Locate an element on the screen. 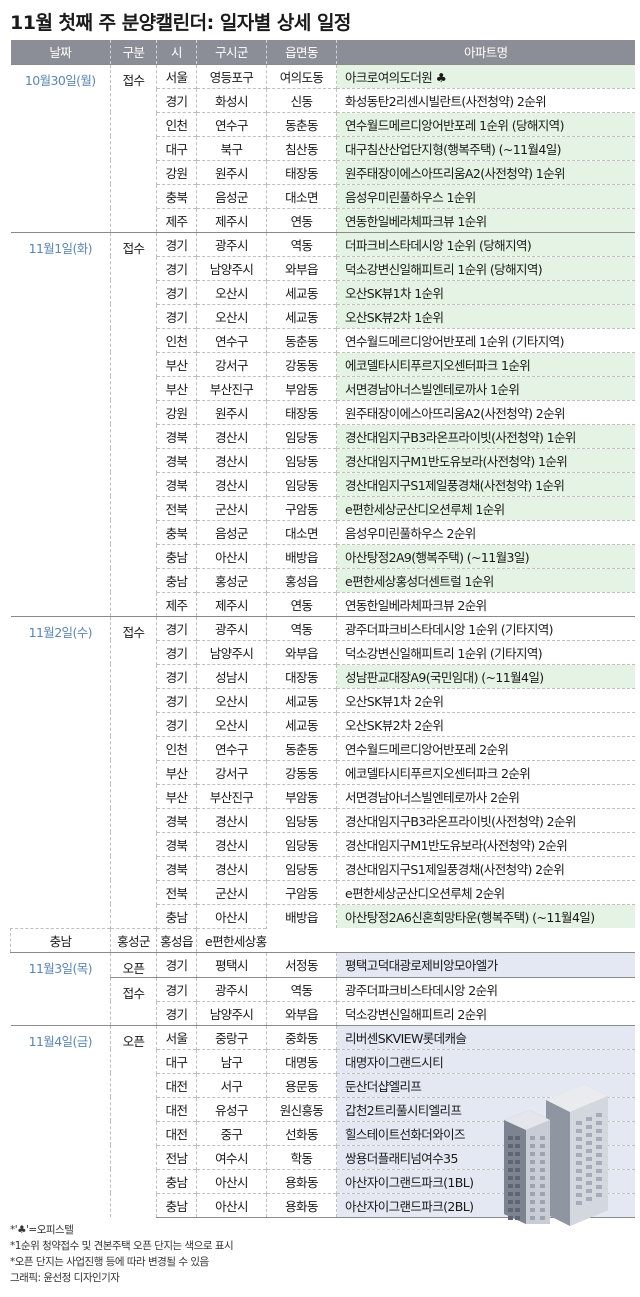 The image size is (640, 1297). apartment-cell: 경산대임지구M1반도유보라(사전청약) 1순위 is located at coordinates (485, 459).